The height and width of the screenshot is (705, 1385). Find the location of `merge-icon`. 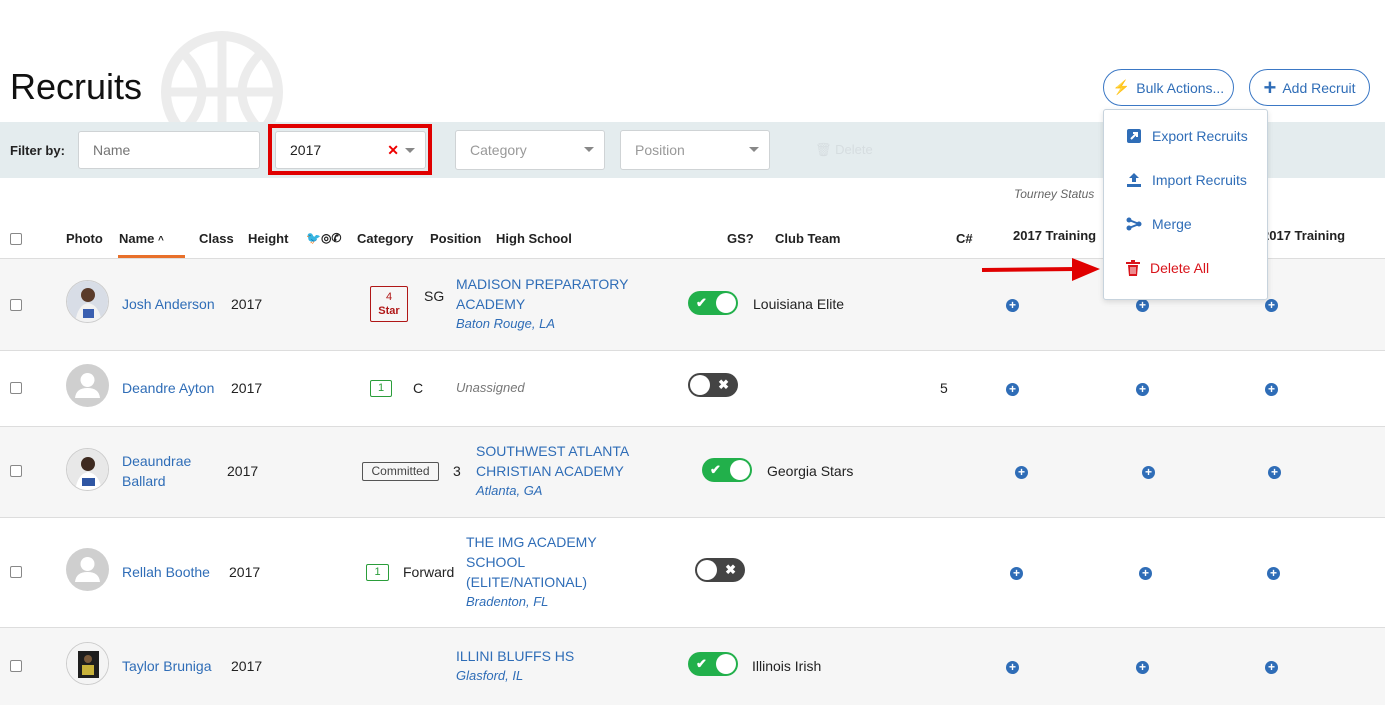

merge-icon is located at coordinates (1134, 224).